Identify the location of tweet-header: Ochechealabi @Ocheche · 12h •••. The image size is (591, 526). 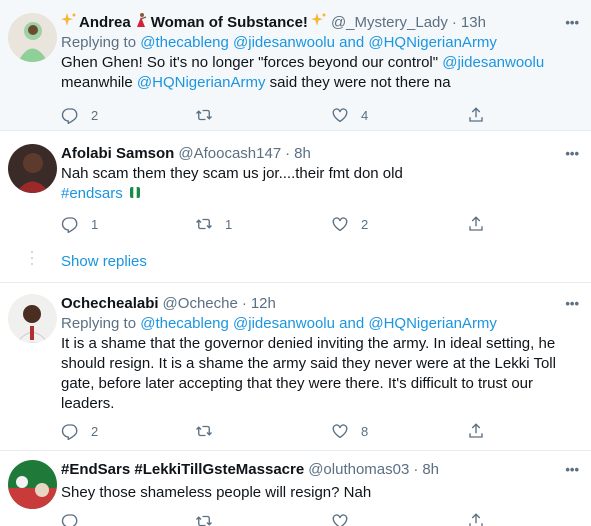
(322, 304).